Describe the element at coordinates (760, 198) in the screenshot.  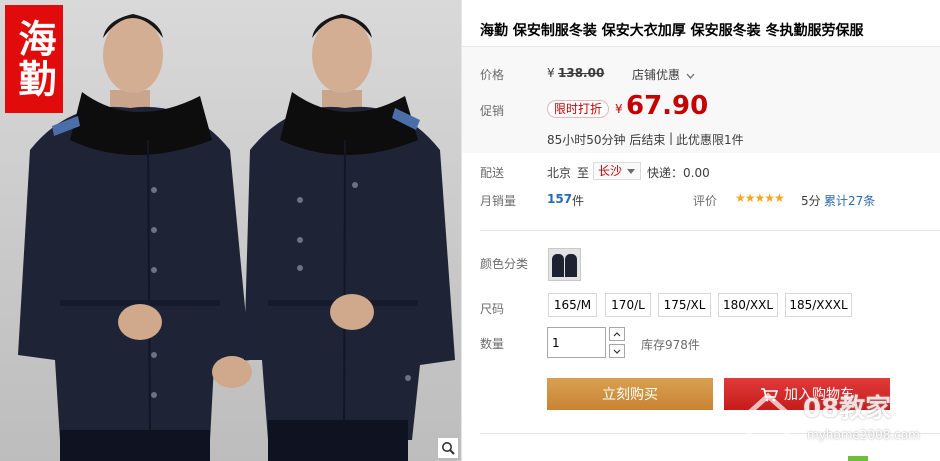
I see `rating-stars: ★★★★★` at that location.